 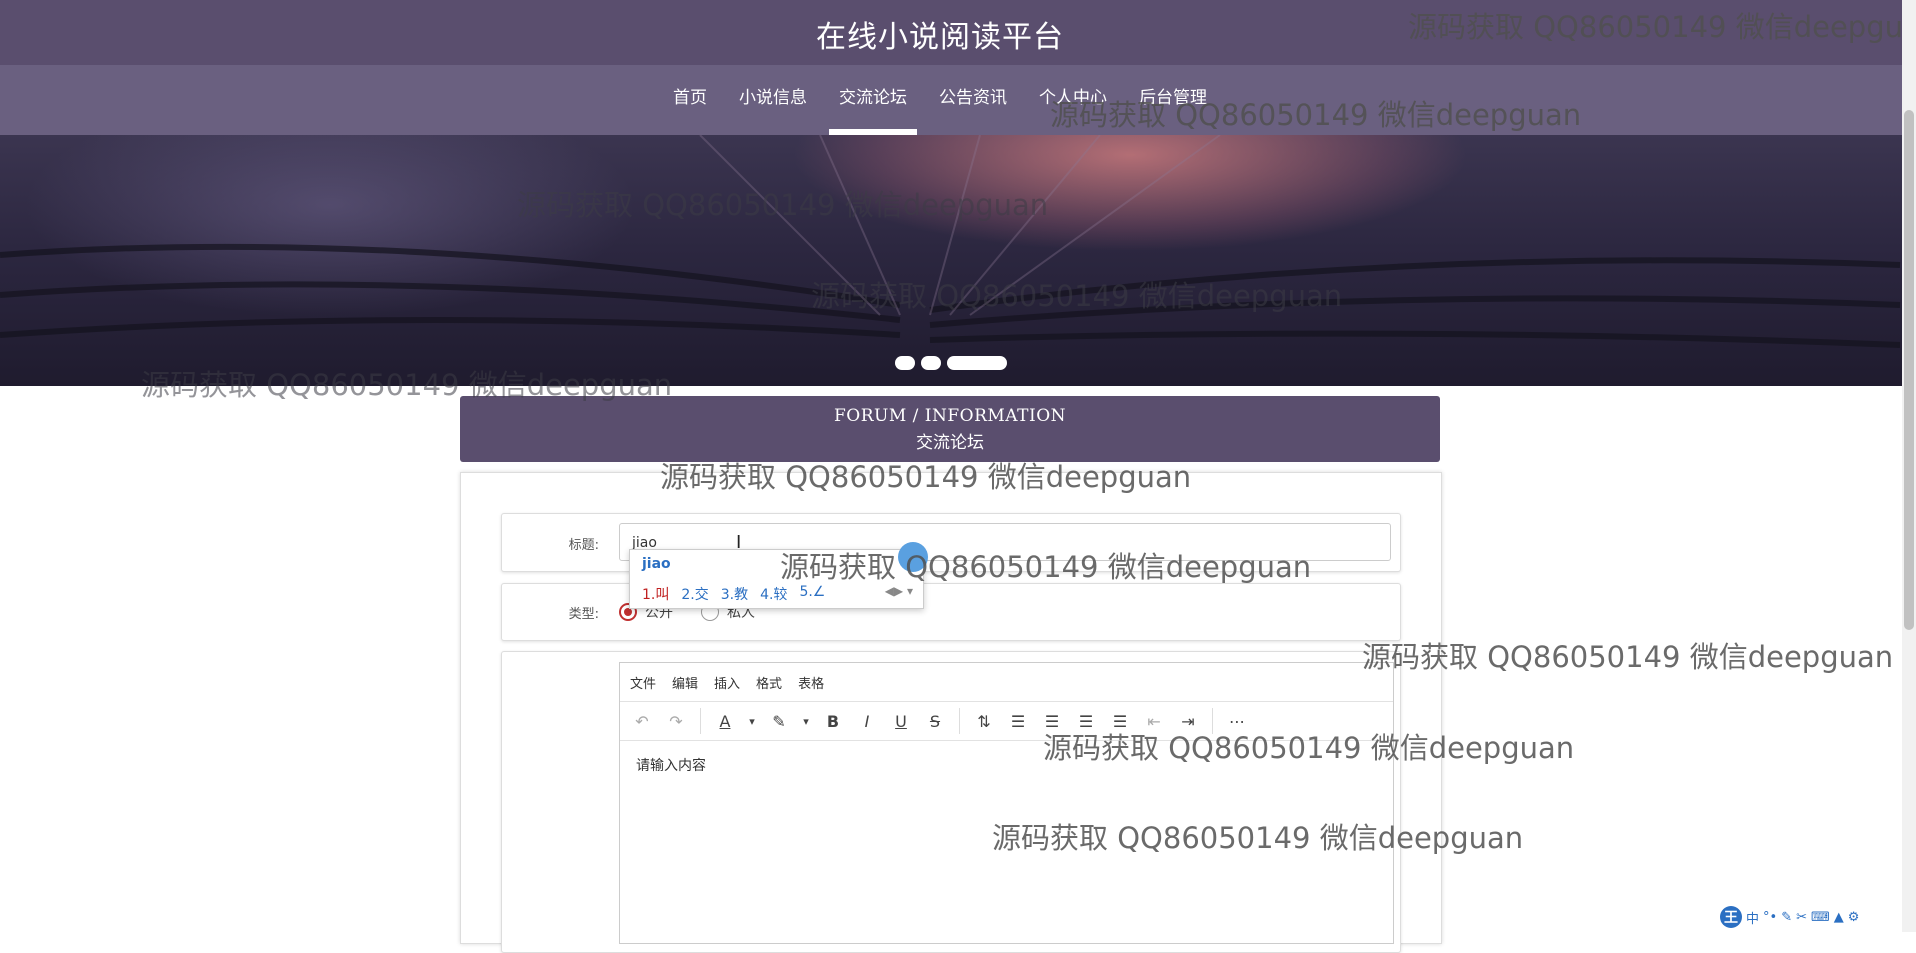 I want to click on gear-icon: ⚙, so click(x=1854, y=917).